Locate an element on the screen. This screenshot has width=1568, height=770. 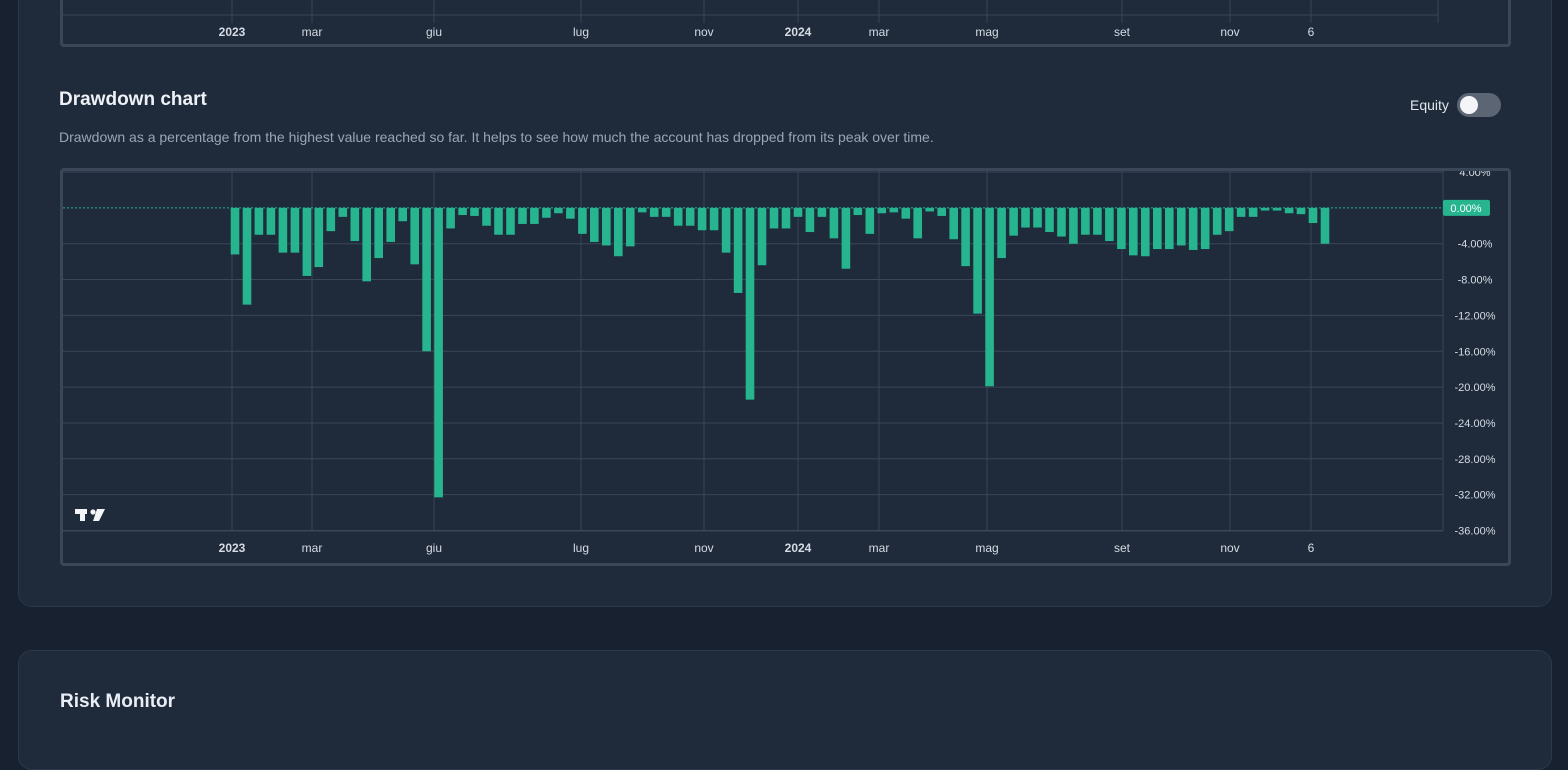
top-x-tick-label: 6 is located at coordinates (1311, 32).